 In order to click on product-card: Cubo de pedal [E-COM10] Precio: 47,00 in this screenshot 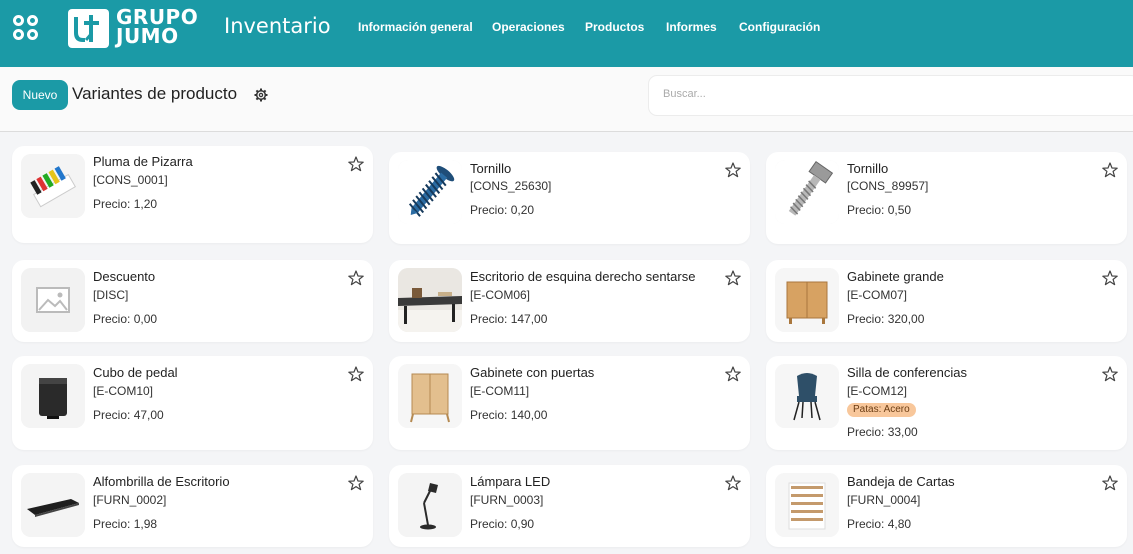, I will do `click(192, 403)`.